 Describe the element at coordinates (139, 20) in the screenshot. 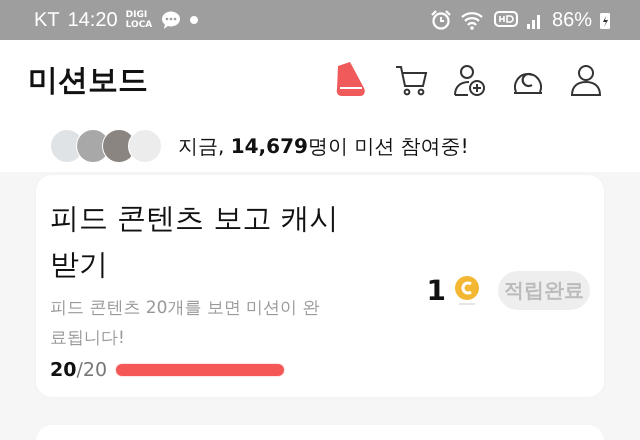

I see `app-badge-text: DIGI LOCA` at that location.